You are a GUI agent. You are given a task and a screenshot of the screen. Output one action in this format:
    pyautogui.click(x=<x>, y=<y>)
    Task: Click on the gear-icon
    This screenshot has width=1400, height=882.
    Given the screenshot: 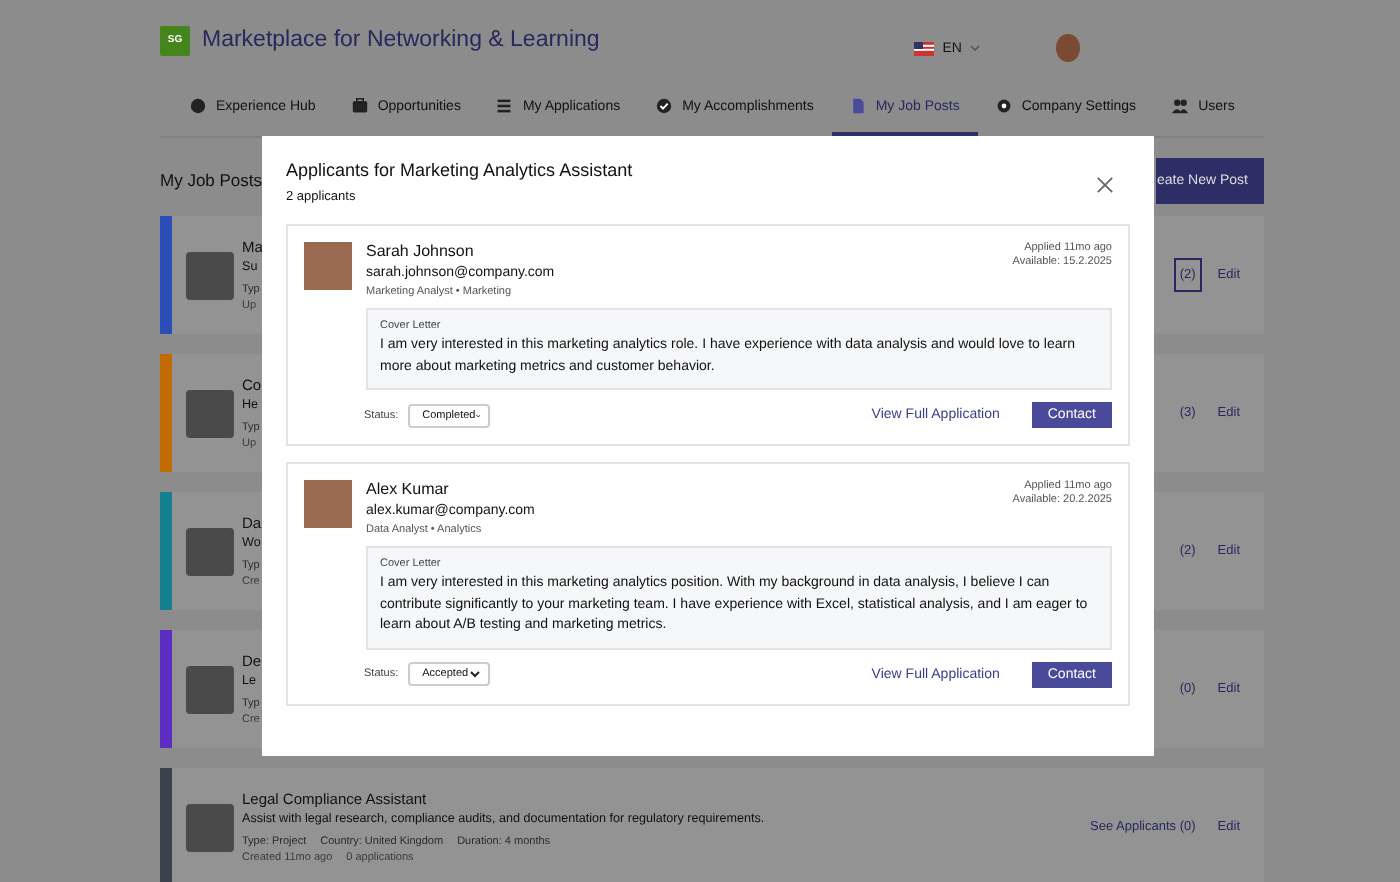 What is the action you would take?
    pyautogui.click(x=1003, y=106)
    